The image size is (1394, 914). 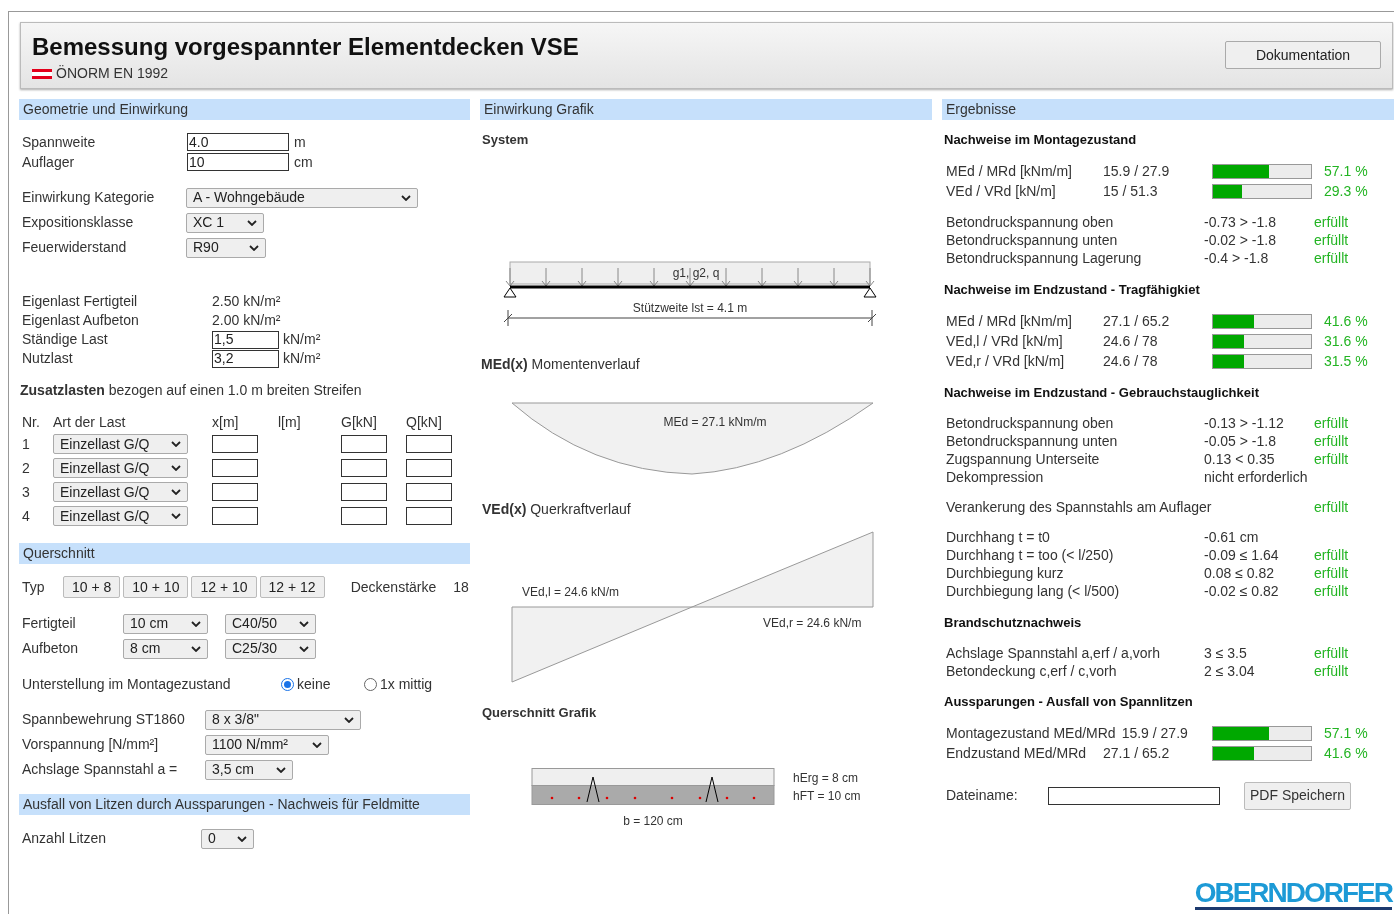 What do you see at coordinates (92, 587) in the screenshot?
I see `type-button: 10 + 8` at bounding box center [92, 587].